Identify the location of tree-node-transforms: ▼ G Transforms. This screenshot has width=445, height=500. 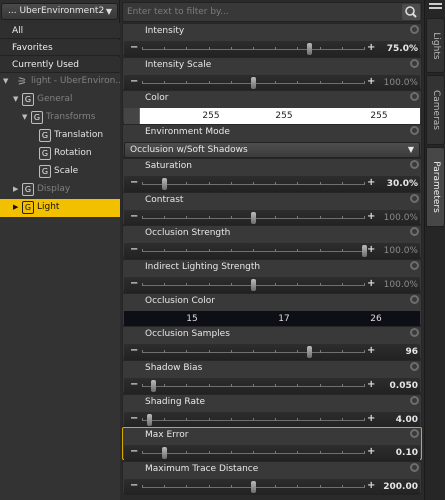
(60, 118).